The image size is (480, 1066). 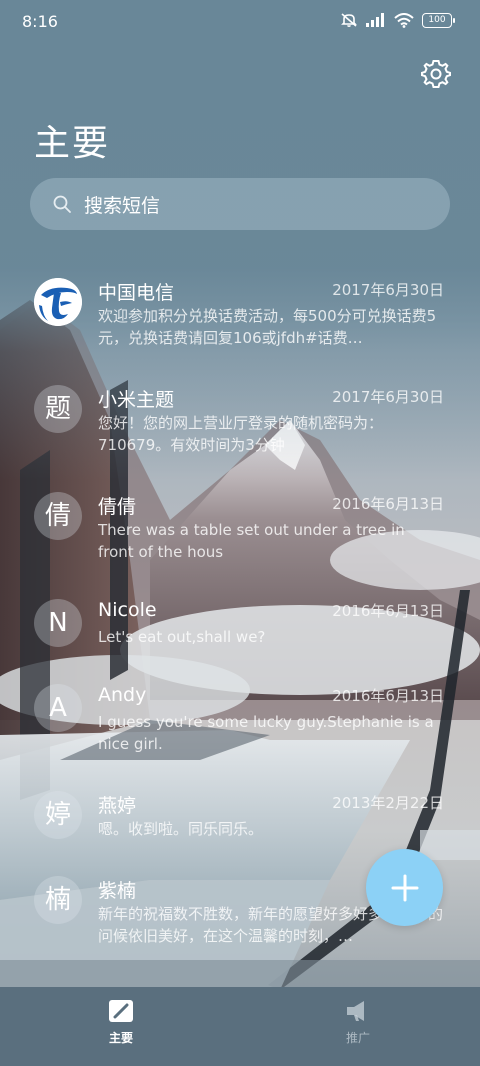 What do you see at coordinates (182, 637) in the screenshot?
I see `message-preview: Let's eat out,shall we?` at bounding box center [182, 637].